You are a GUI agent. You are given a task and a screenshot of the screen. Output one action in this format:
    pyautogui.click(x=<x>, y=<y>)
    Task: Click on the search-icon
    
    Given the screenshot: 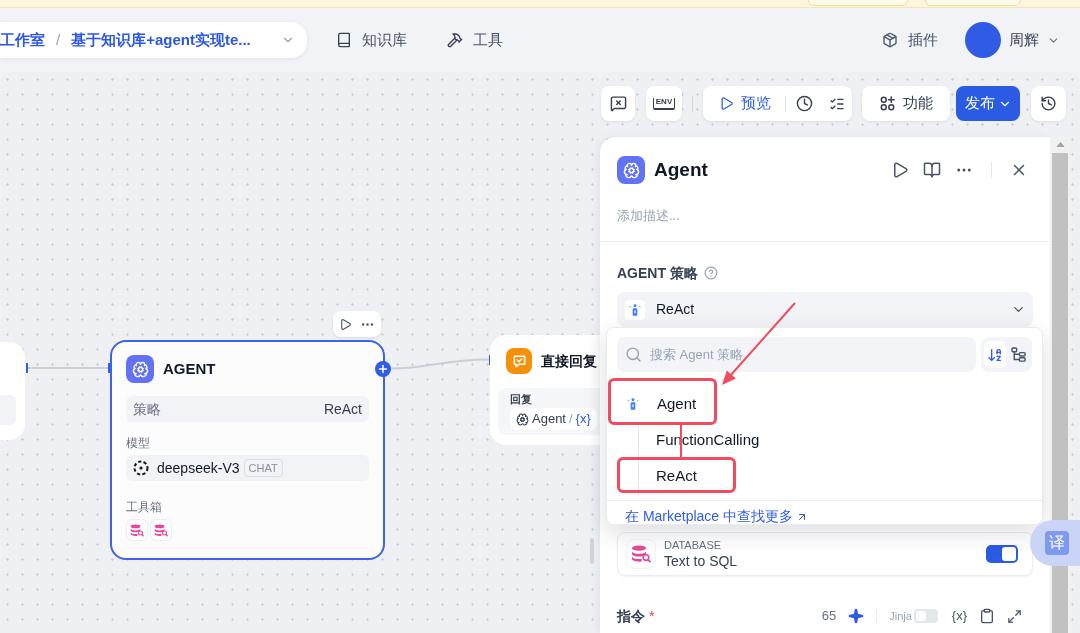 What is the action you would take?
    pyautogui.click(x=633, y=354)
    